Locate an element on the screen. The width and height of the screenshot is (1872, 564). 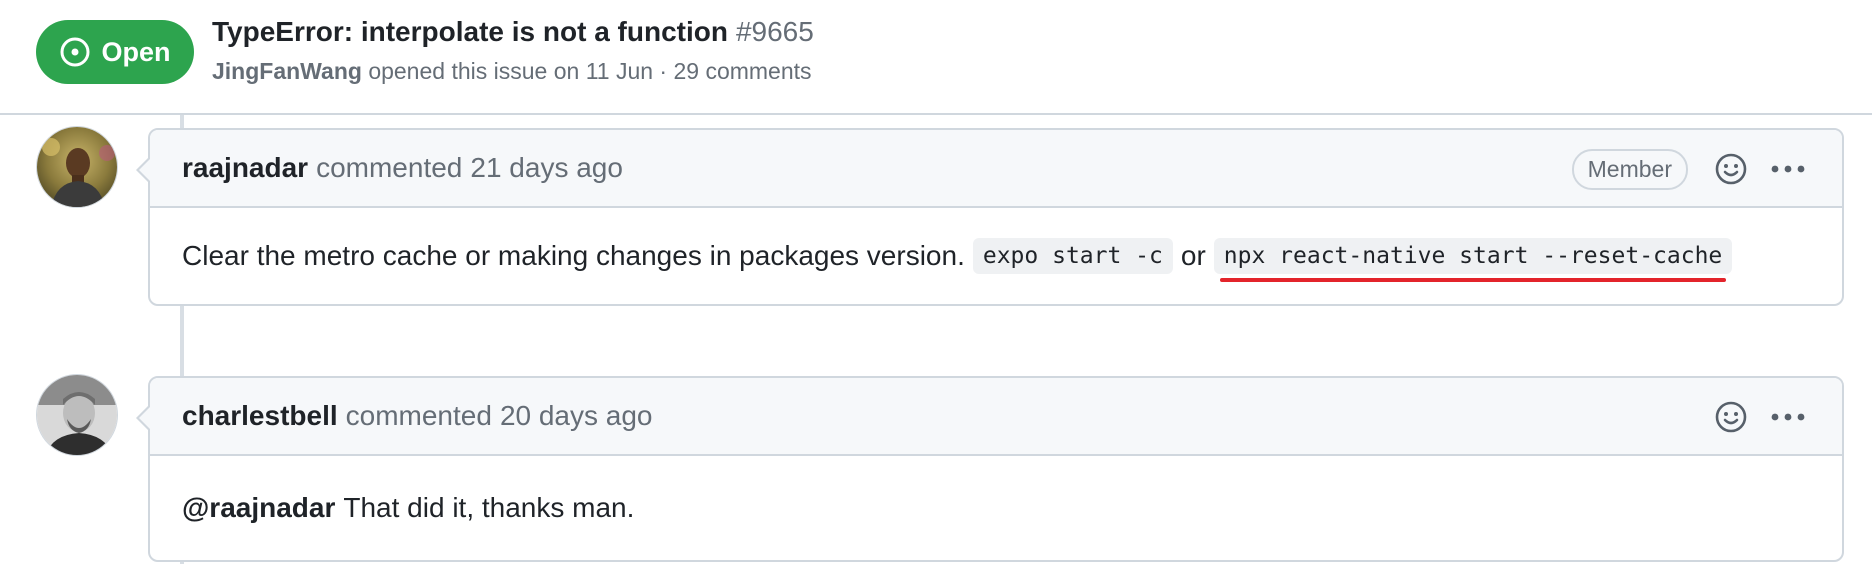
user-mention-link: @raajnadar is located at coordinates (258, 508).